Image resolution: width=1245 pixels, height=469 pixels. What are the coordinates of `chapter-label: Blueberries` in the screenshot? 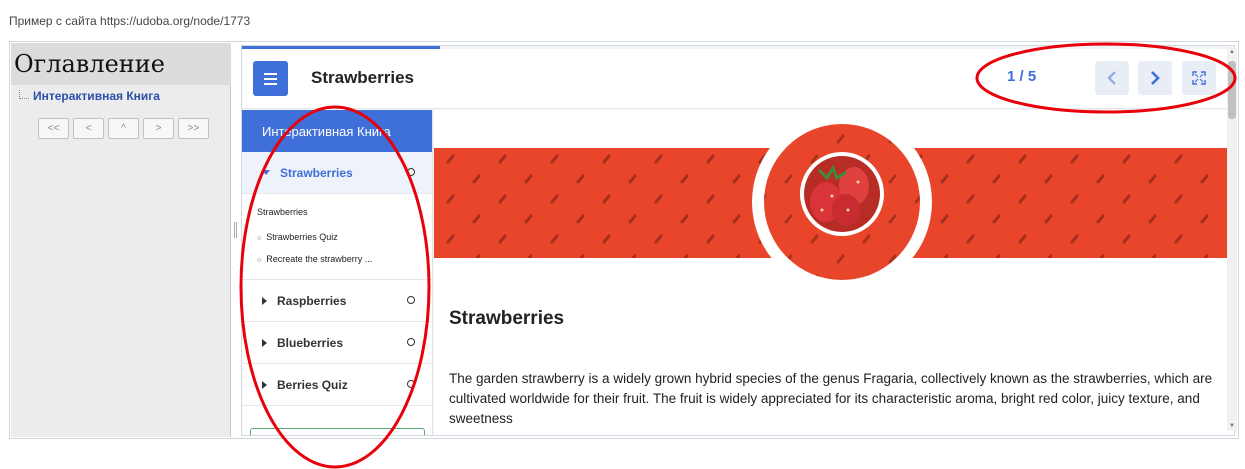 It's located at (310, 342).